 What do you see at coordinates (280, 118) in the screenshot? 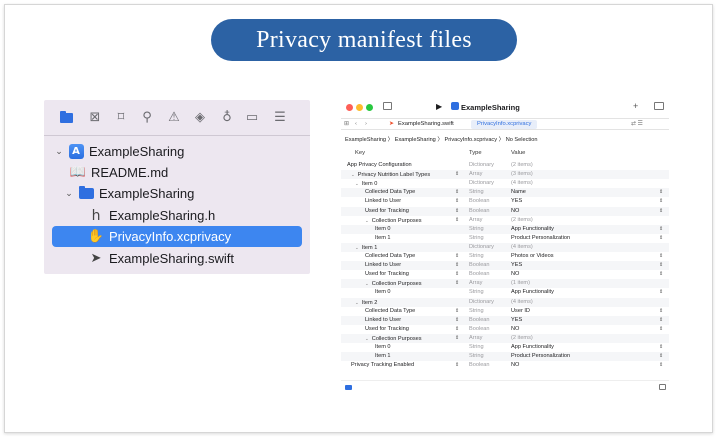
I see `list-icon: ☰` at bounding box center [280, 118].